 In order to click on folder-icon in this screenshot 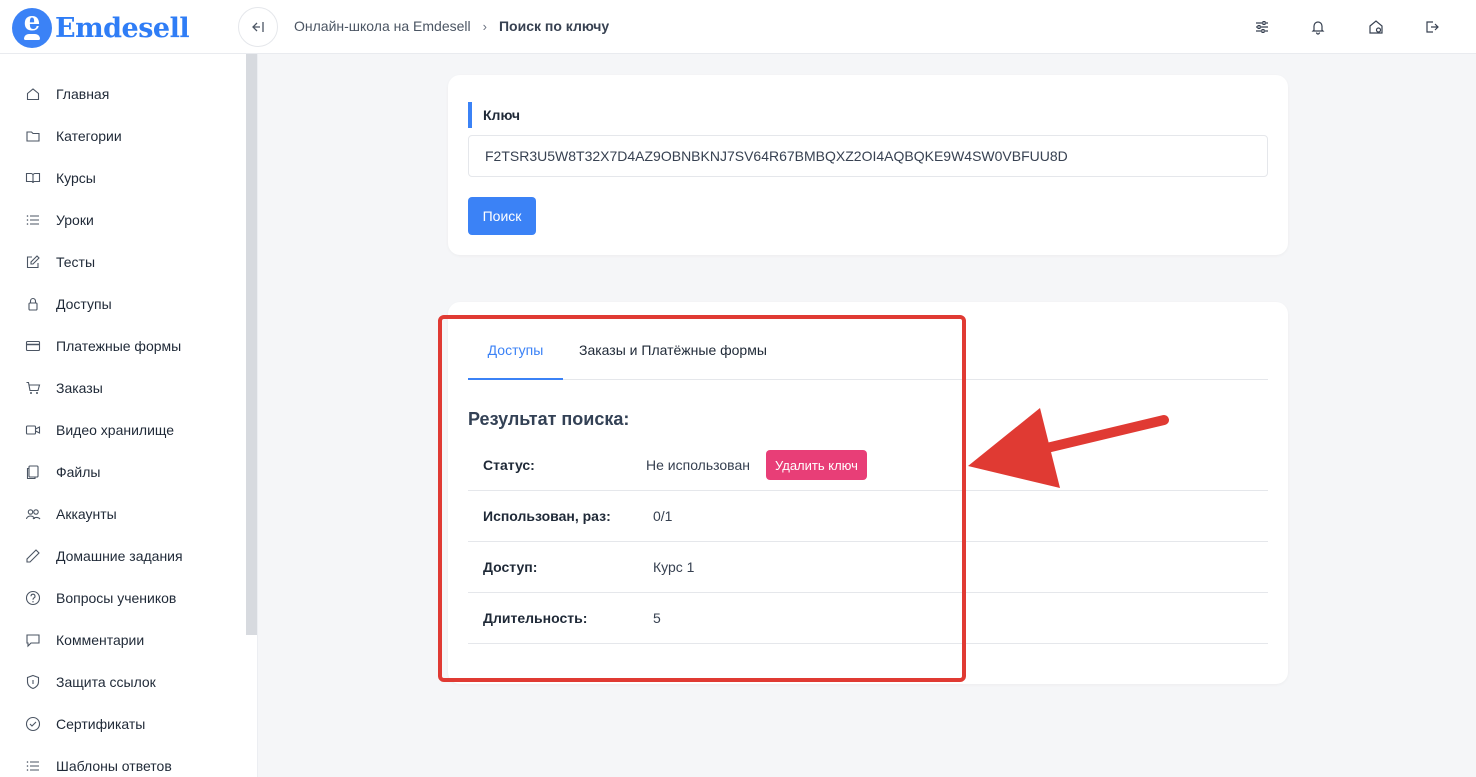, I will do `click(33, 136)`.